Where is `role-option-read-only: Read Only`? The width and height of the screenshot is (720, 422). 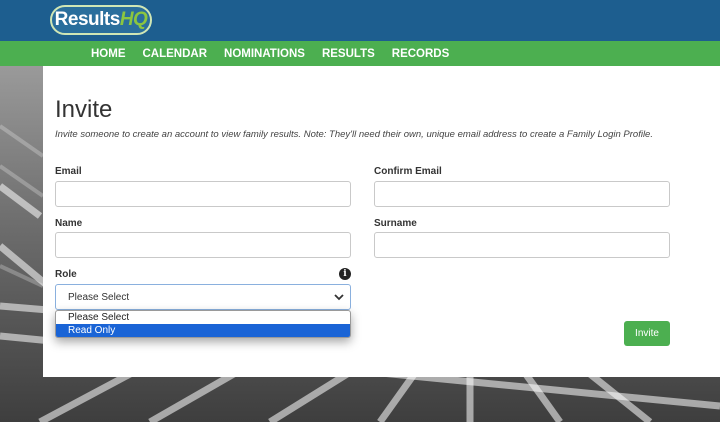
role-option-read-only: Read Only is located at coordinates (203, 330).